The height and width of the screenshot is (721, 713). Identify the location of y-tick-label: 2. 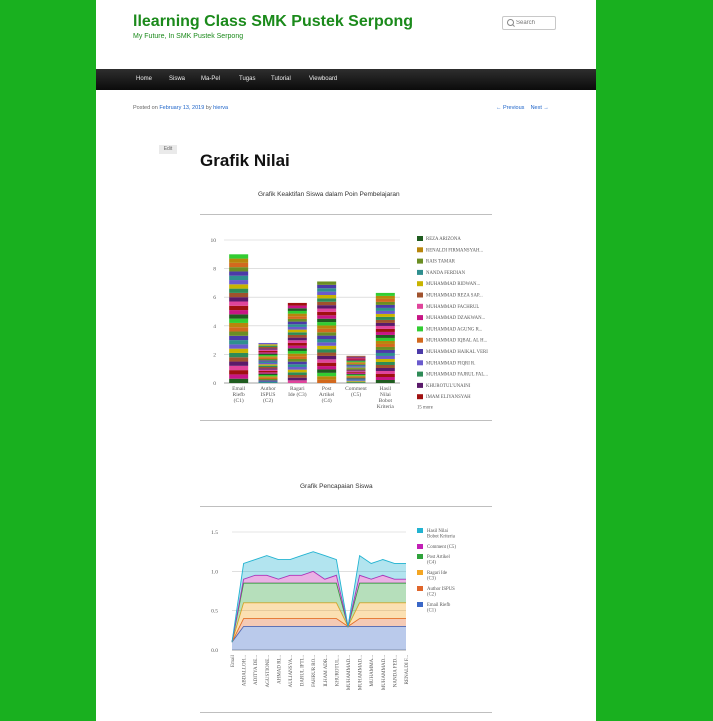
(214, 355).